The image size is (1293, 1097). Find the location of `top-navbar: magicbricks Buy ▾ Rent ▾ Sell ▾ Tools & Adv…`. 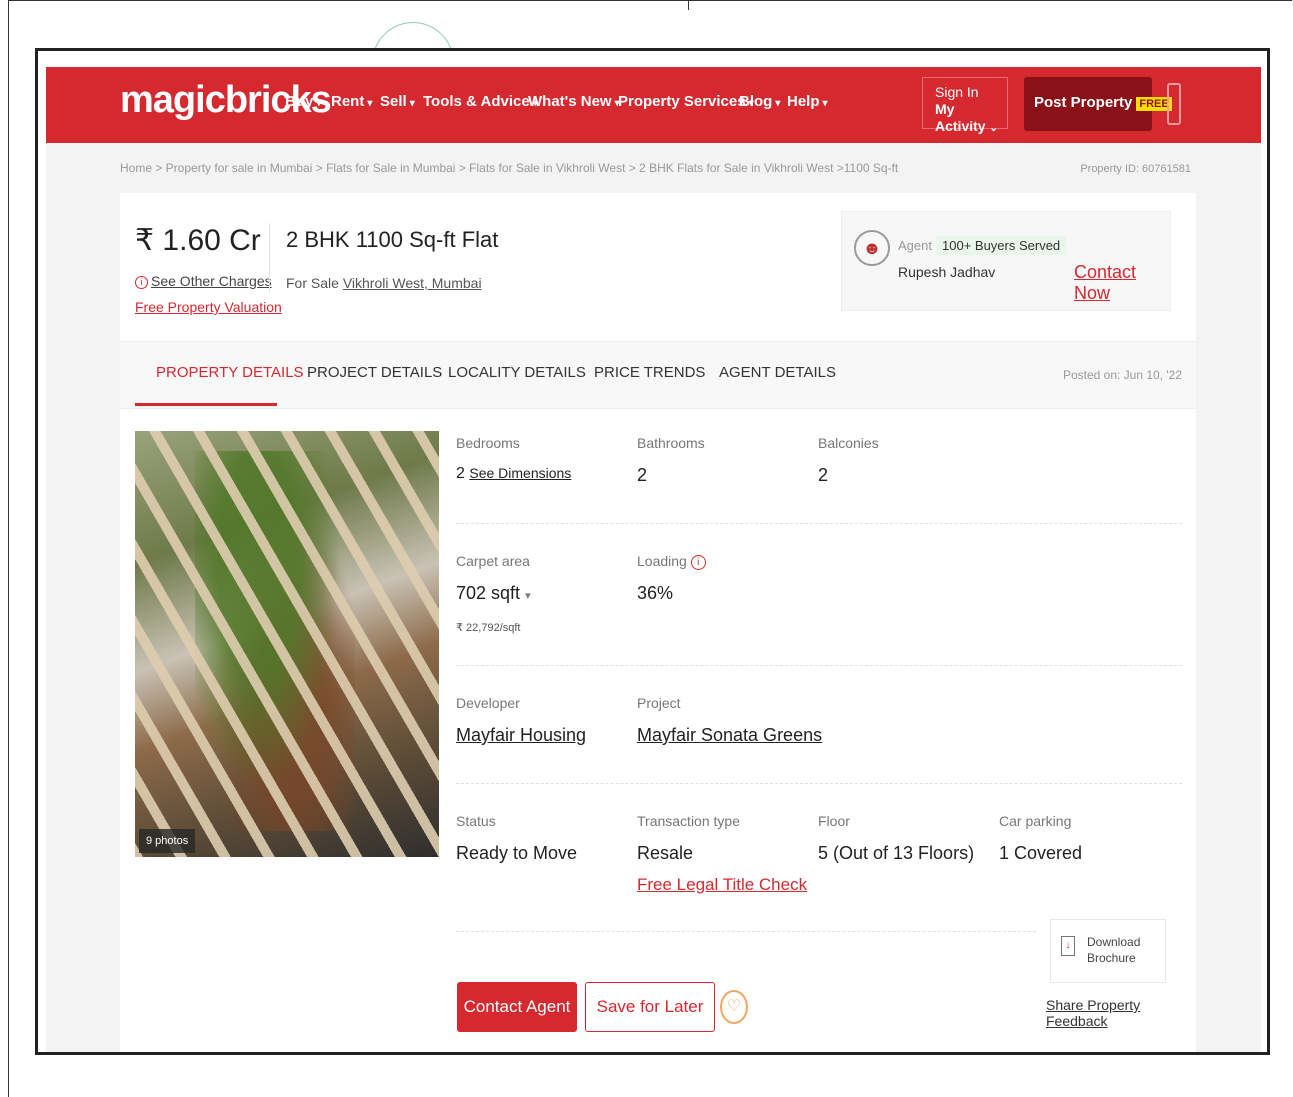

top-navbar: magicbricks Buy ▾ Rent ▾ Sell ▾ Tools & Adv… is located at coordinates (653, 105).